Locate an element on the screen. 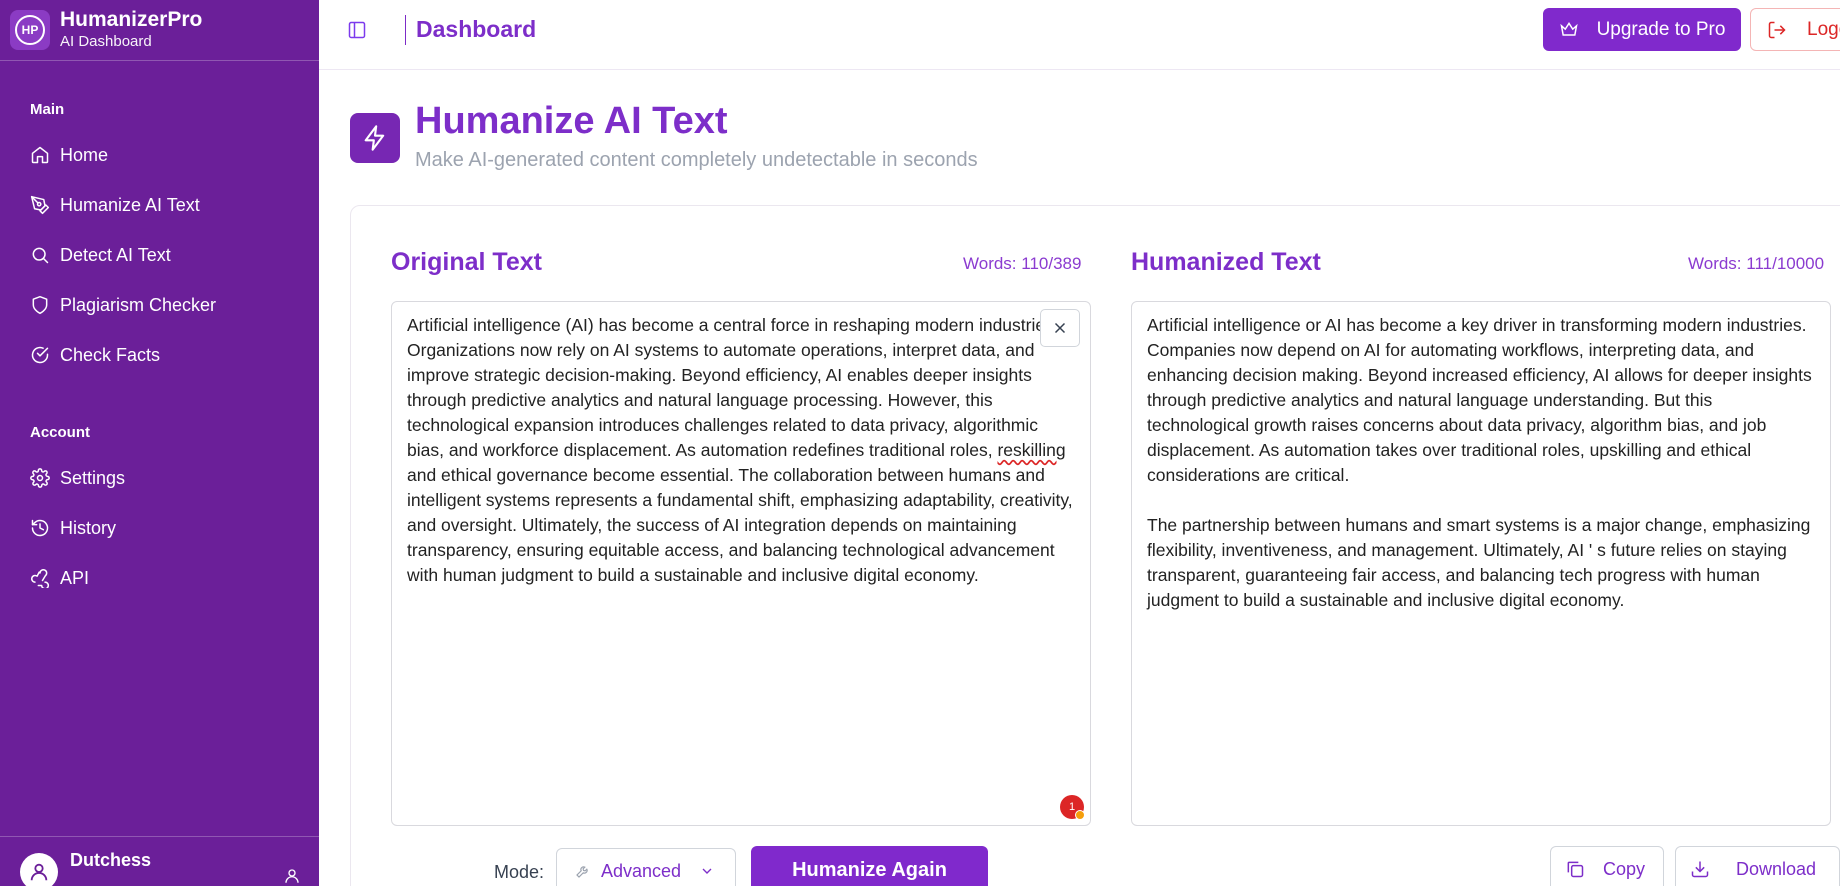  crown-icon is located at coordinates (1568, 28).